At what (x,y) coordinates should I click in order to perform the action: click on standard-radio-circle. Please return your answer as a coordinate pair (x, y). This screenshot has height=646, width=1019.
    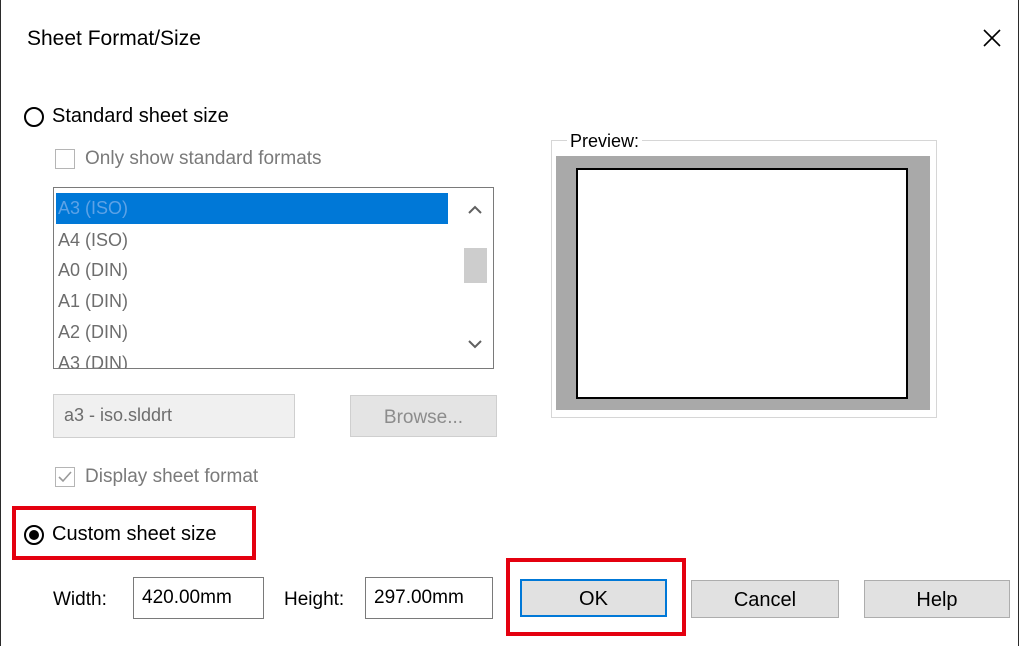
    Looking at the image, I should click on (34, 116).